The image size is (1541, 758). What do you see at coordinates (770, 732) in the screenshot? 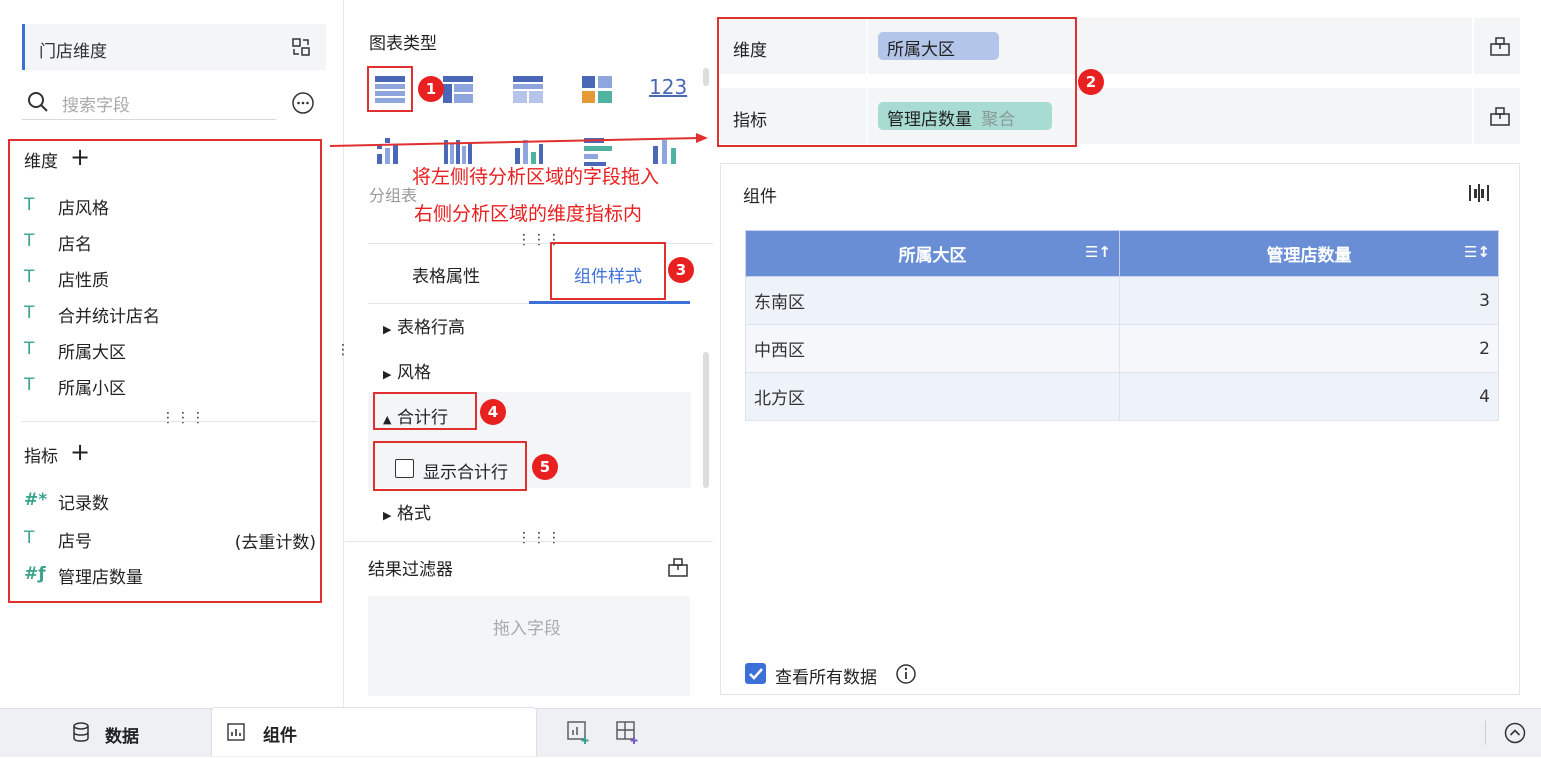
I see `bottom-tab-bar: 数据 组件` at bounding box center [770, 732].